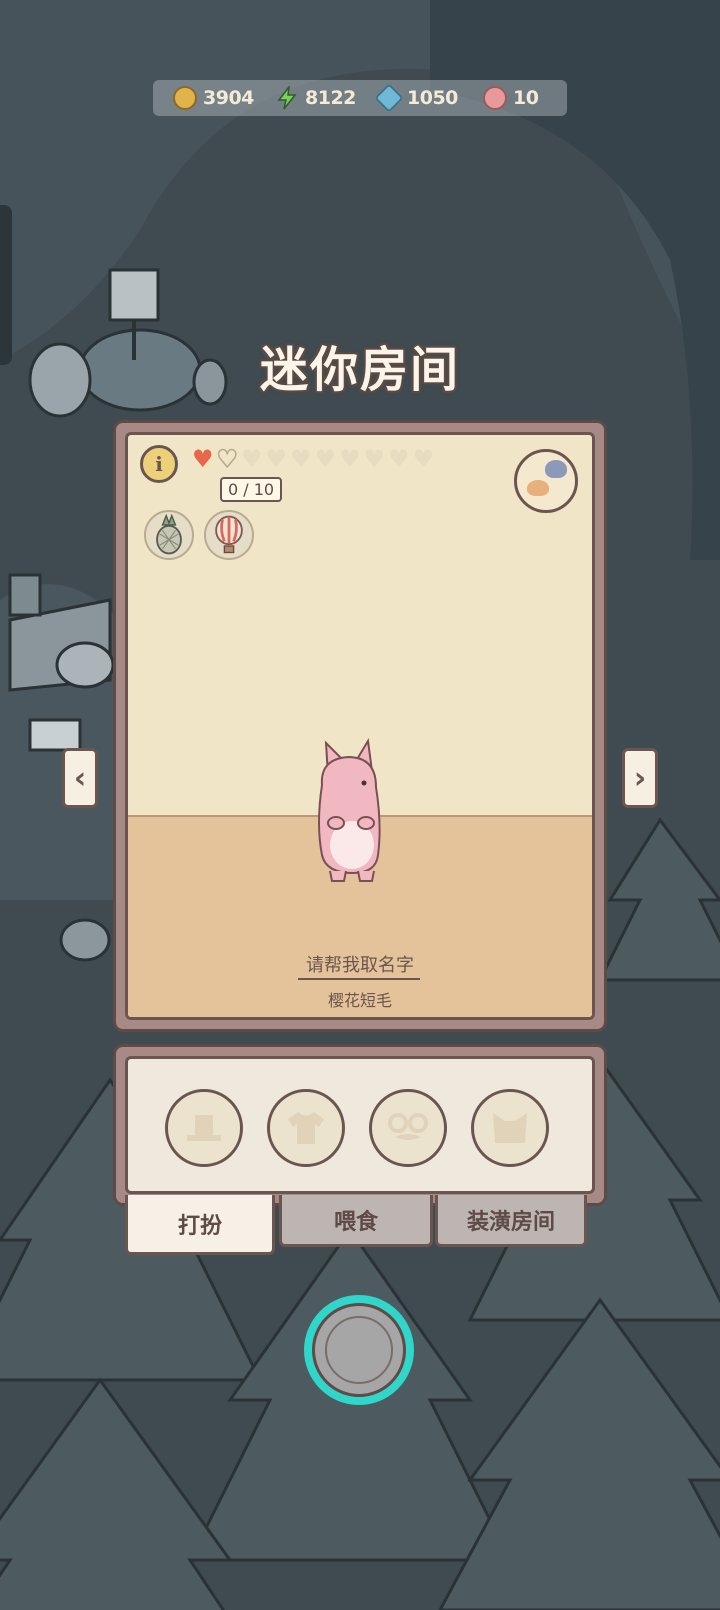 Image resolution: width=720 pixels, height=1610 pixels. What do you see at coordinates (287, 98) in the screenshot?
I see `lightning-icon` at bounding box center [287, 98].